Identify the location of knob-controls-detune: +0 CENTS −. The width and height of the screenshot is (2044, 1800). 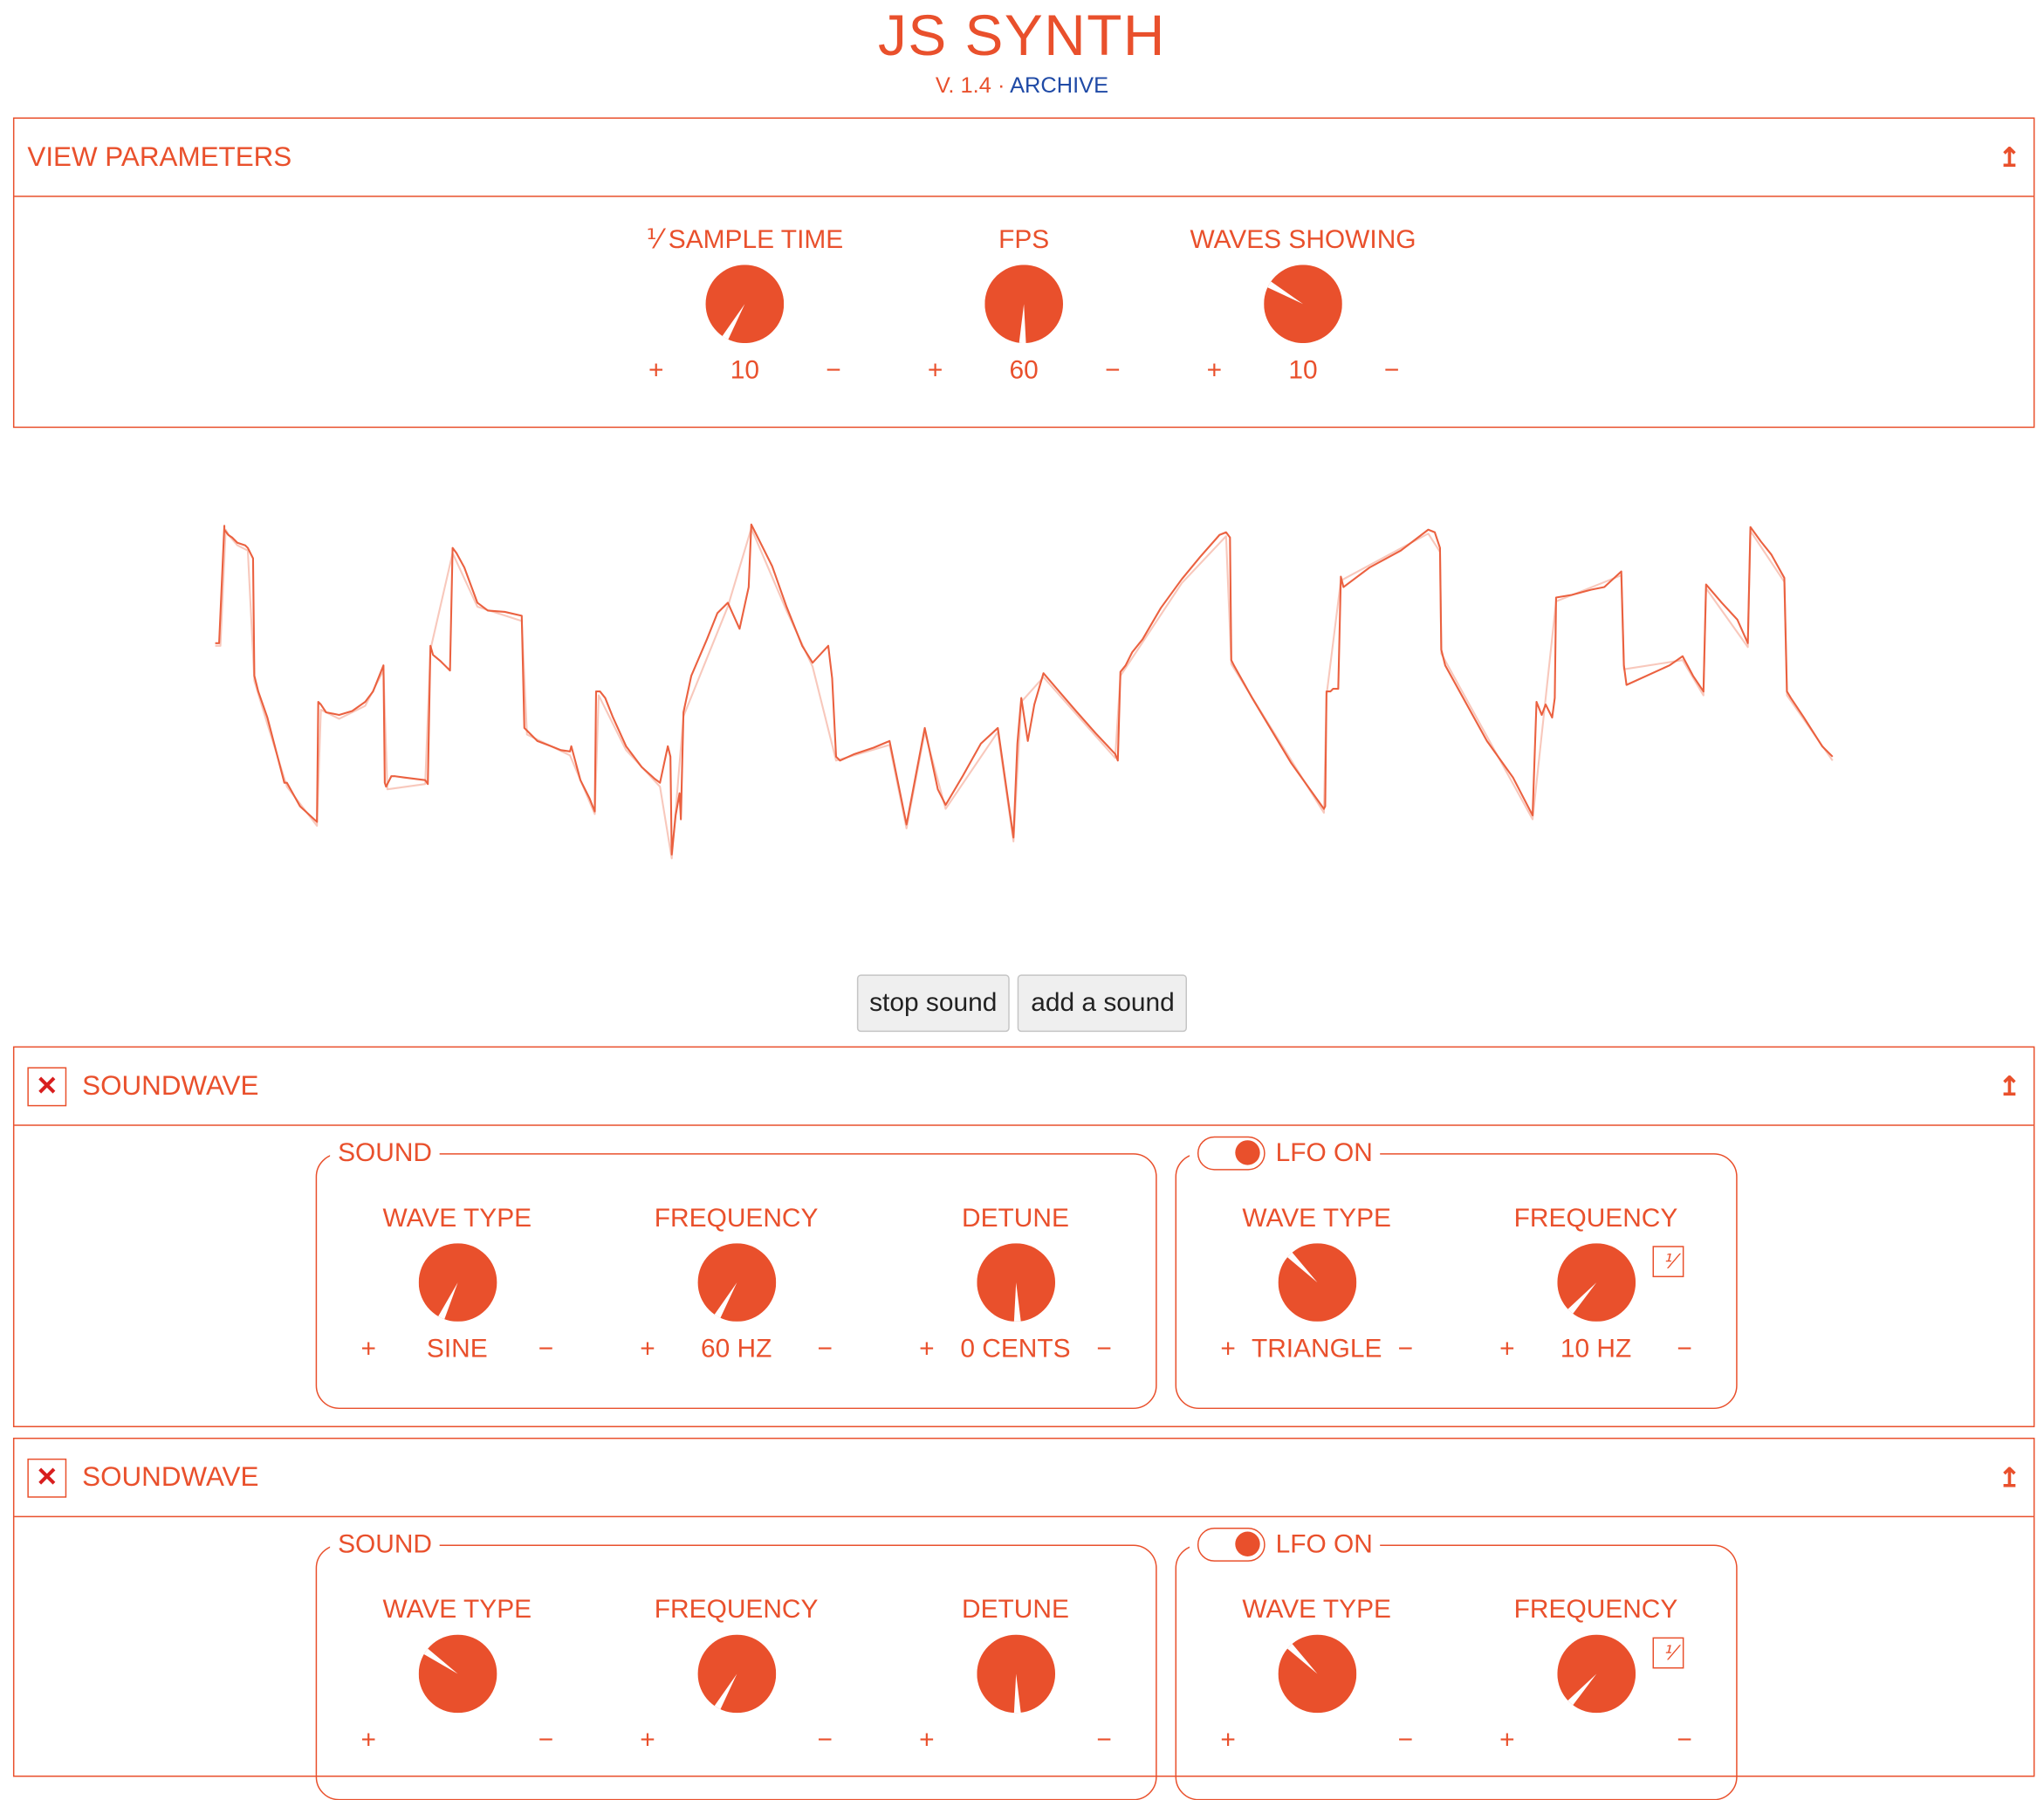
(1016, 1349).